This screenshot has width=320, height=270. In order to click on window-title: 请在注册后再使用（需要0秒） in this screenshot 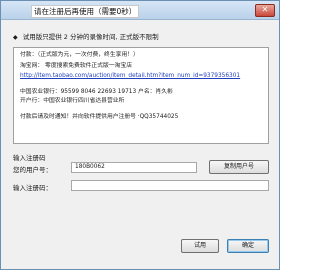, I will do `click(85, 11)`.